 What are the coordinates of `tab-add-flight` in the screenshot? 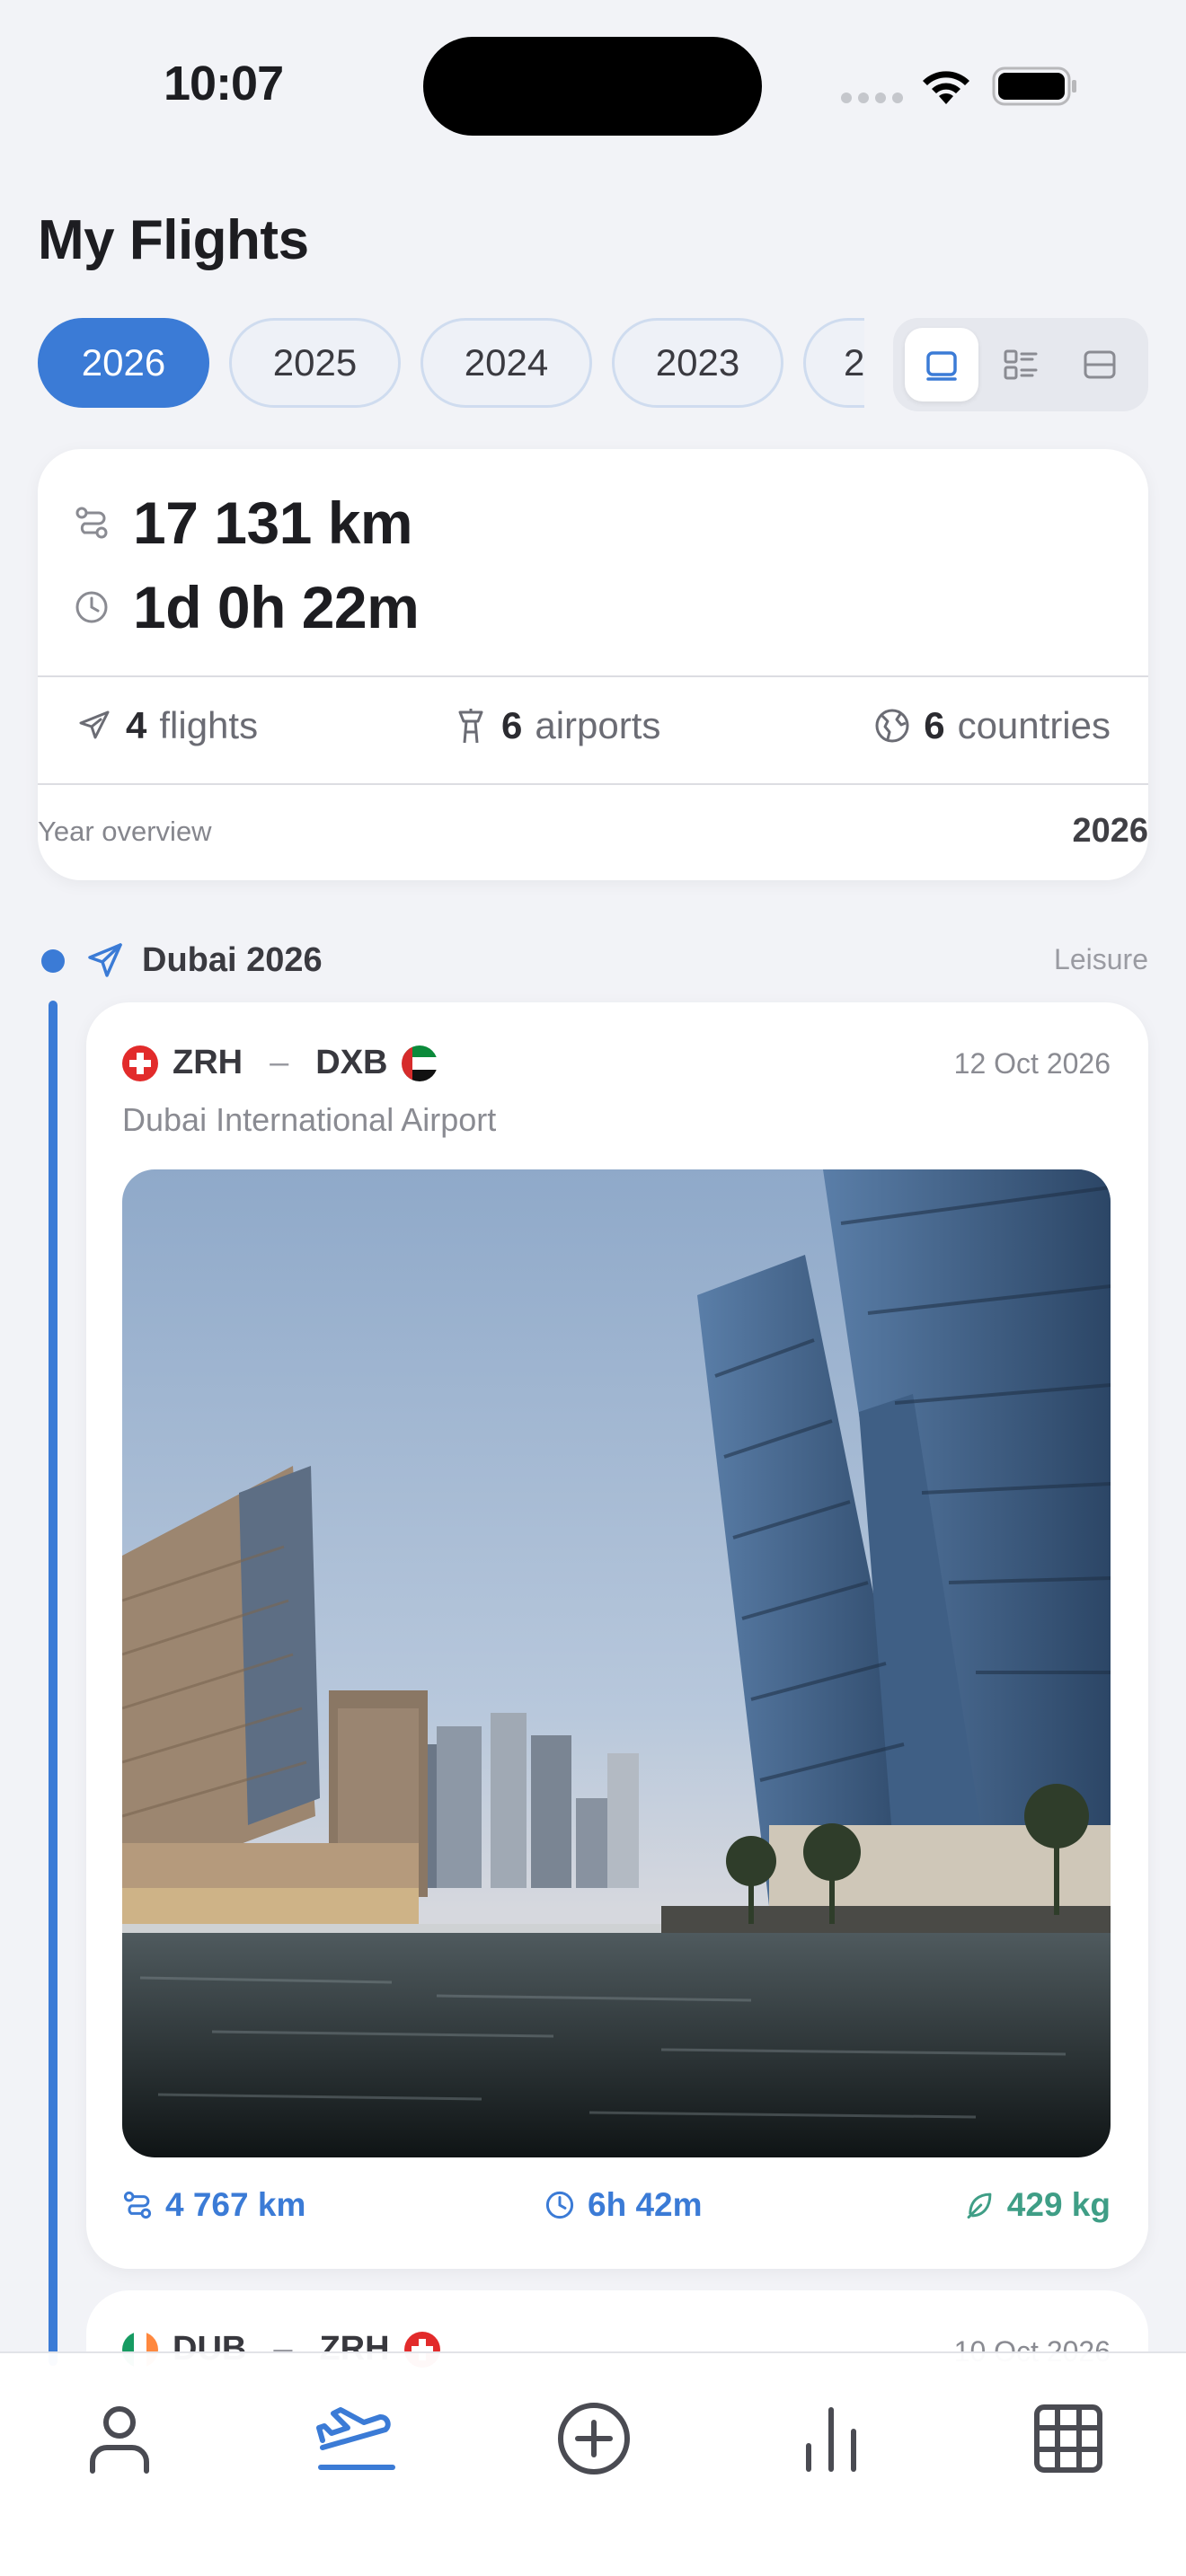 It's located at (593, 2438).